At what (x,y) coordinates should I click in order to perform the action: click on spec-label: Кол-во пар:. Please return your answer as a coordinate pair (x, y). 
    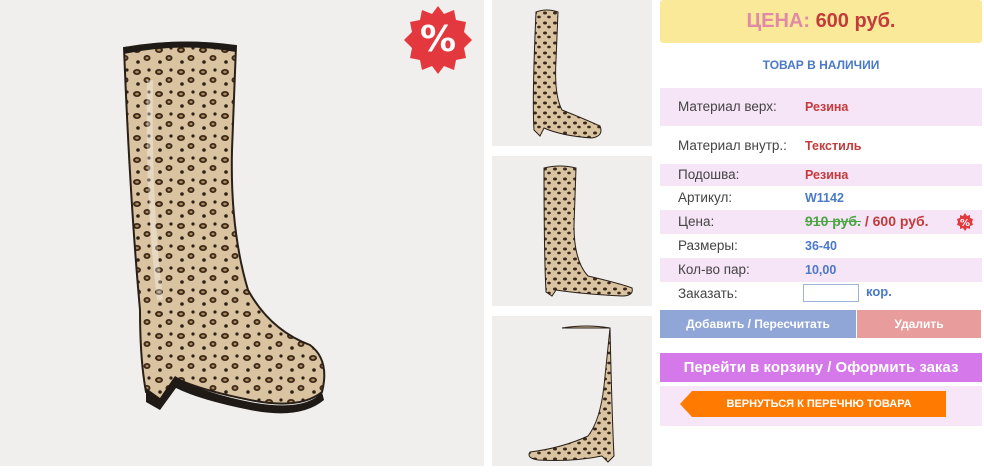
    Looking at the image, I should click on (714, 269).